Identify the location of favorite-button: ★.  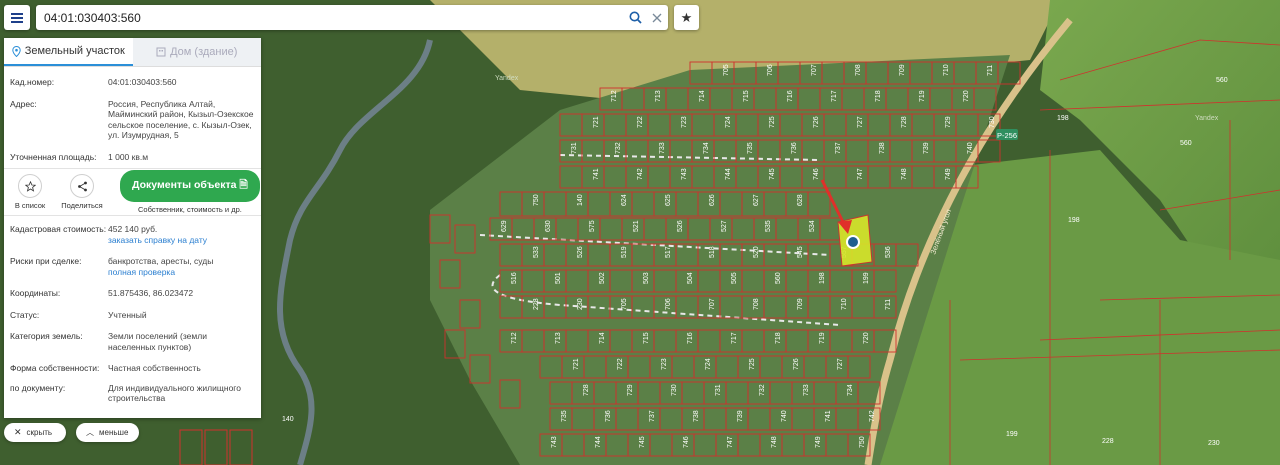
(686, 17).